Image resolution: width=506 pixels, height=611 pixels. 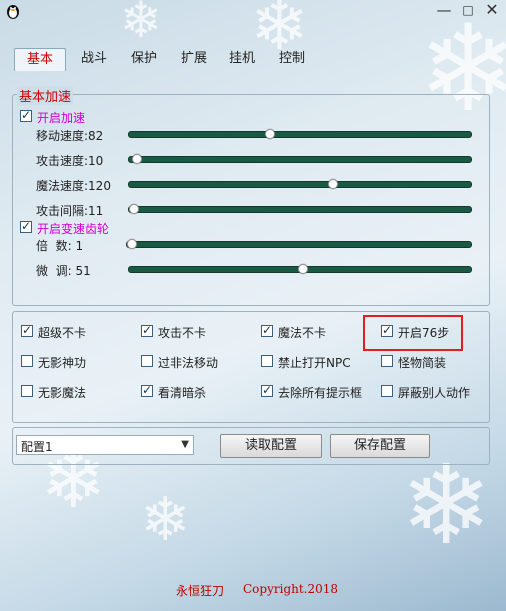 I want to click on option-label: 屏蔽别人动作, so click(x=434, y=393).